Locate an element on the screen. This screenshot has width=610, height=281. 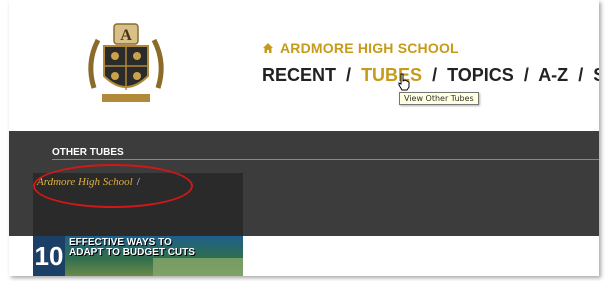
thumbnail-title: EFFECTIVE WAYS TO ADAPT TO BUDGET CUTS is located at coordinates (132, 248).